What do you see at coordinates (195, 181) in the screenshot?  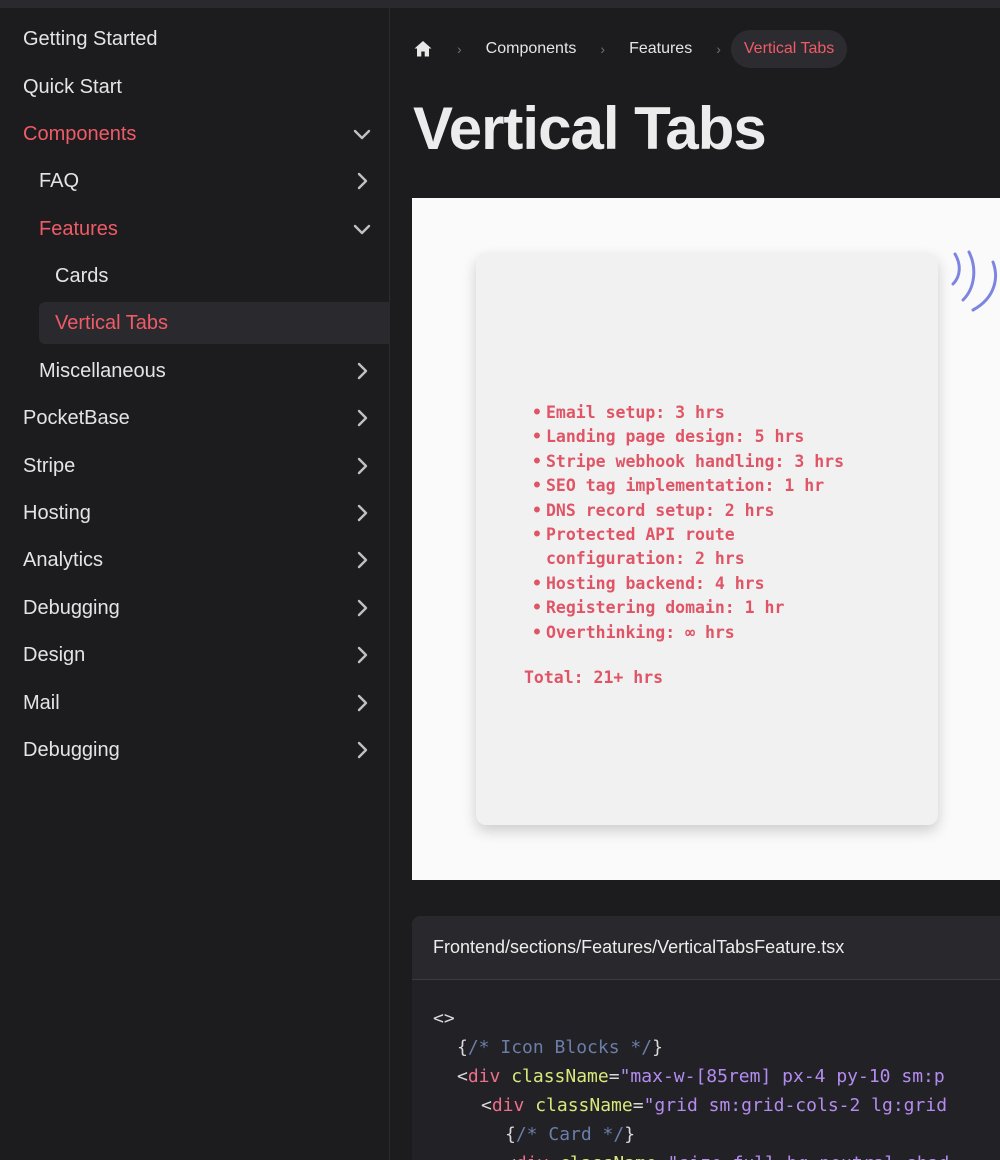 I see `sidebar-item-faq: FAQ` at bounding box center [195, 181].